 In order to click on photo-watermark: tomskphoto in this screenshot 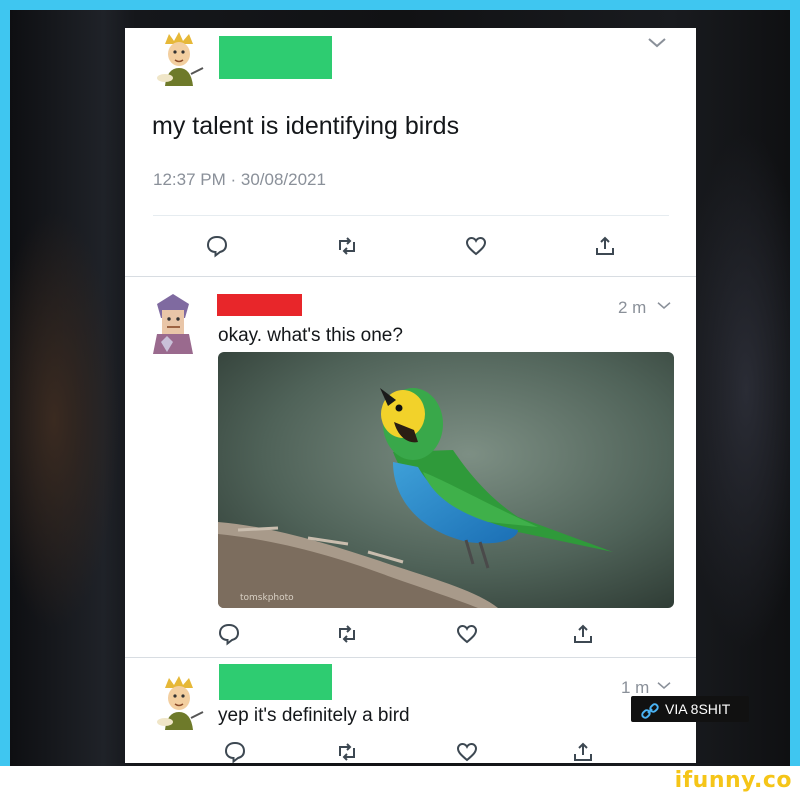, I will do `click(267, 598)`.